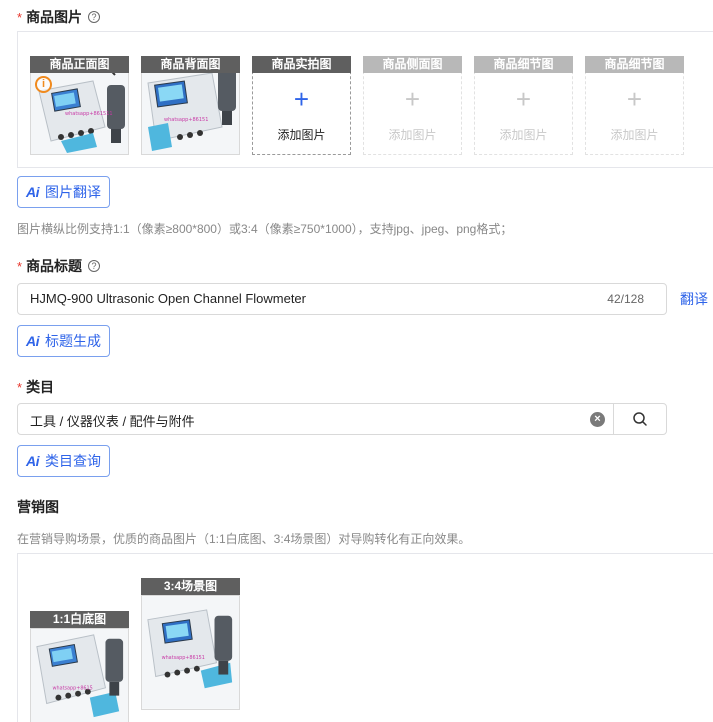 The image size is (713, 722). What do you see at coordinates (54, 266) in the screenshot?
I see `product-title-heading: 商品标题` at bounding box center [54, 266].